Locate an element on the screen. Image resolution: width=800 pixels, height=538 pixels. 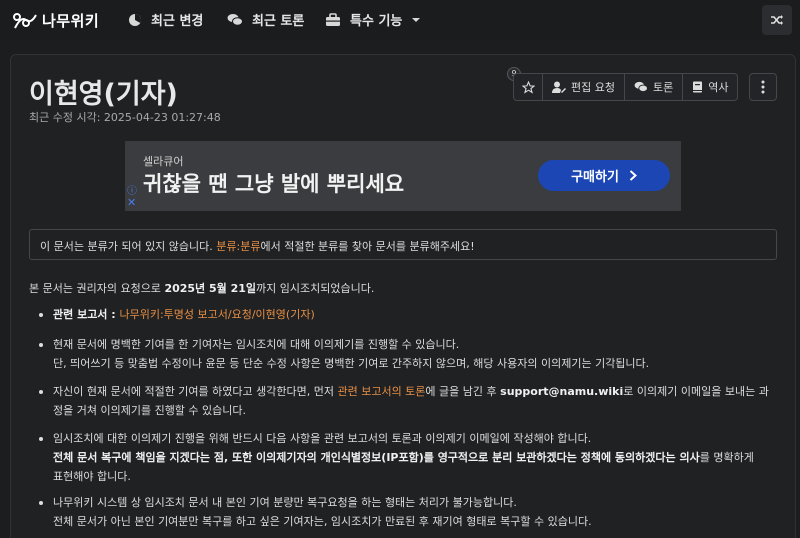
star-button is located at coordinates (528, 87).